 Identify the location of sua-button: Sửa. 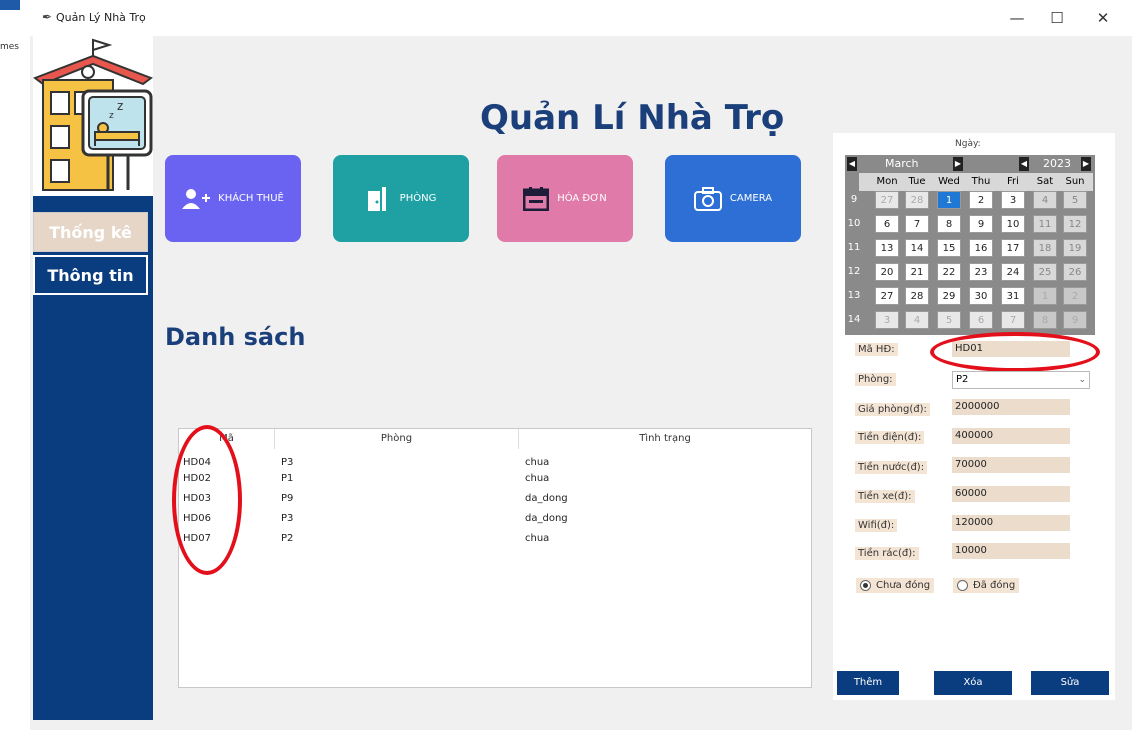
(1070, 683).